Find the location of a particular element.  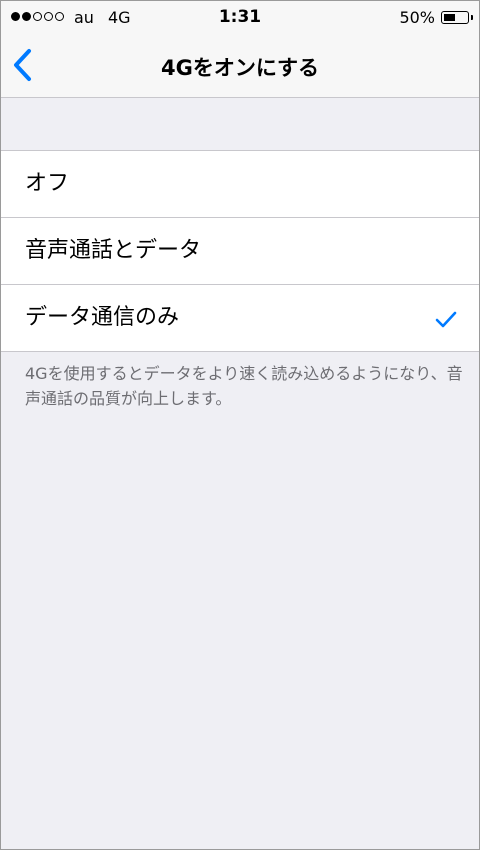

option-voice-and-data: 音声通話とデータ is located at coordinates (240, 250).